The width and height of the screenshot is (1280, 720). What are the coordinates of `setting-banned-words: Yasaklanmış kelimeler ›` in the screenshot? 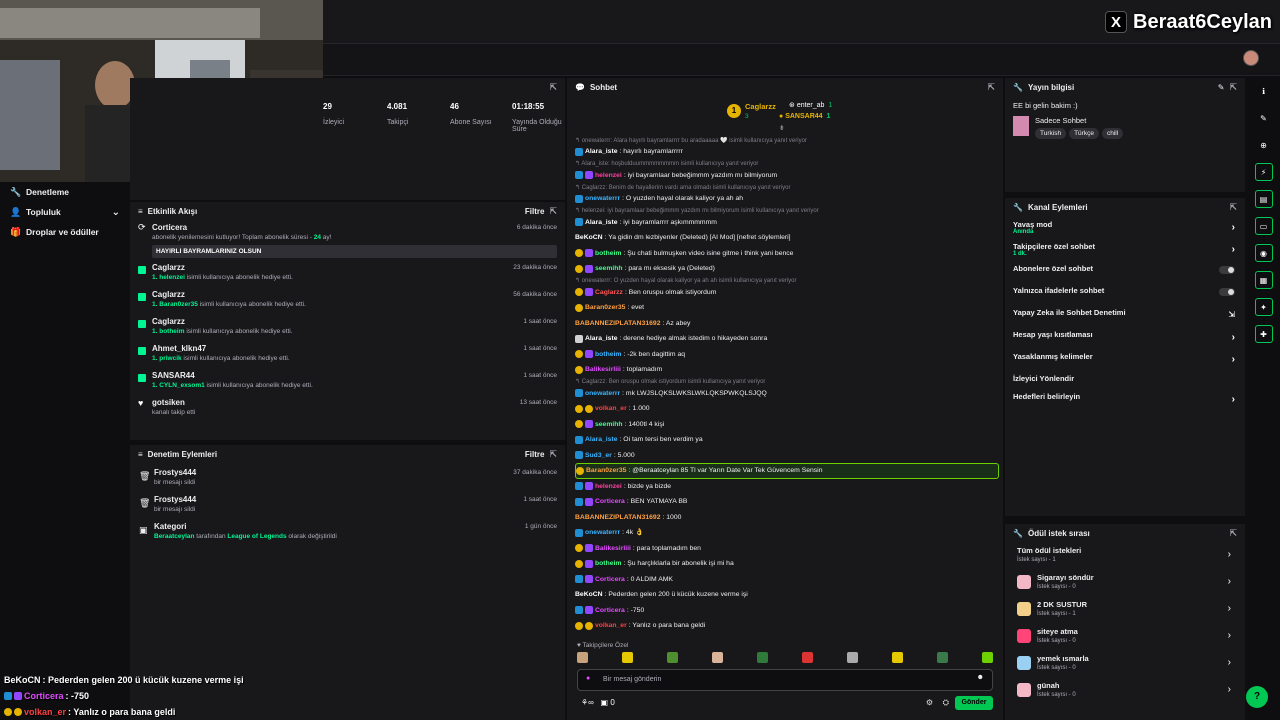 It's located at (1125, 360).